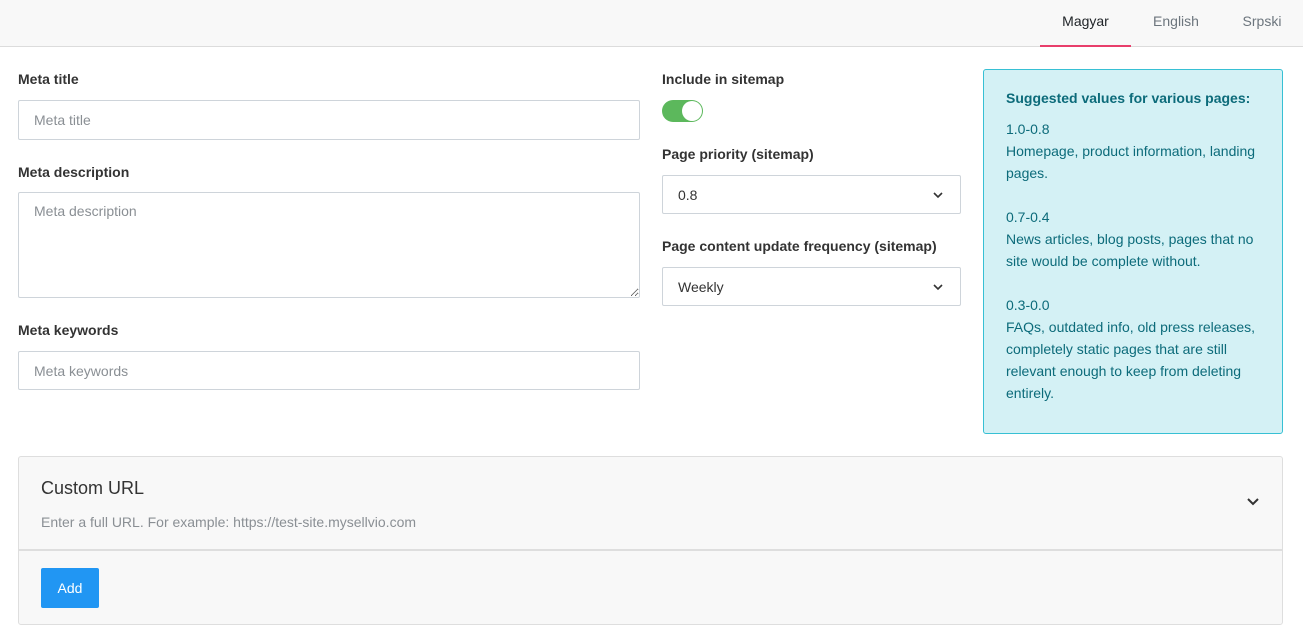 The image size is (1303, 644). Describe the element at coordinates (688, 195) in the screenshot. I see `page-priority-value: 0.8` at that location.